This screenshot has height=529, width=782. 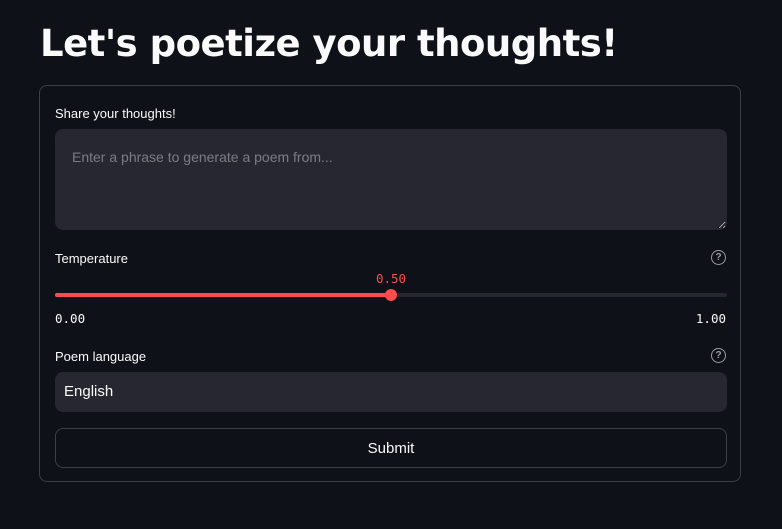 I want to click on language-label: Poem language, so click(x=101, y=356).